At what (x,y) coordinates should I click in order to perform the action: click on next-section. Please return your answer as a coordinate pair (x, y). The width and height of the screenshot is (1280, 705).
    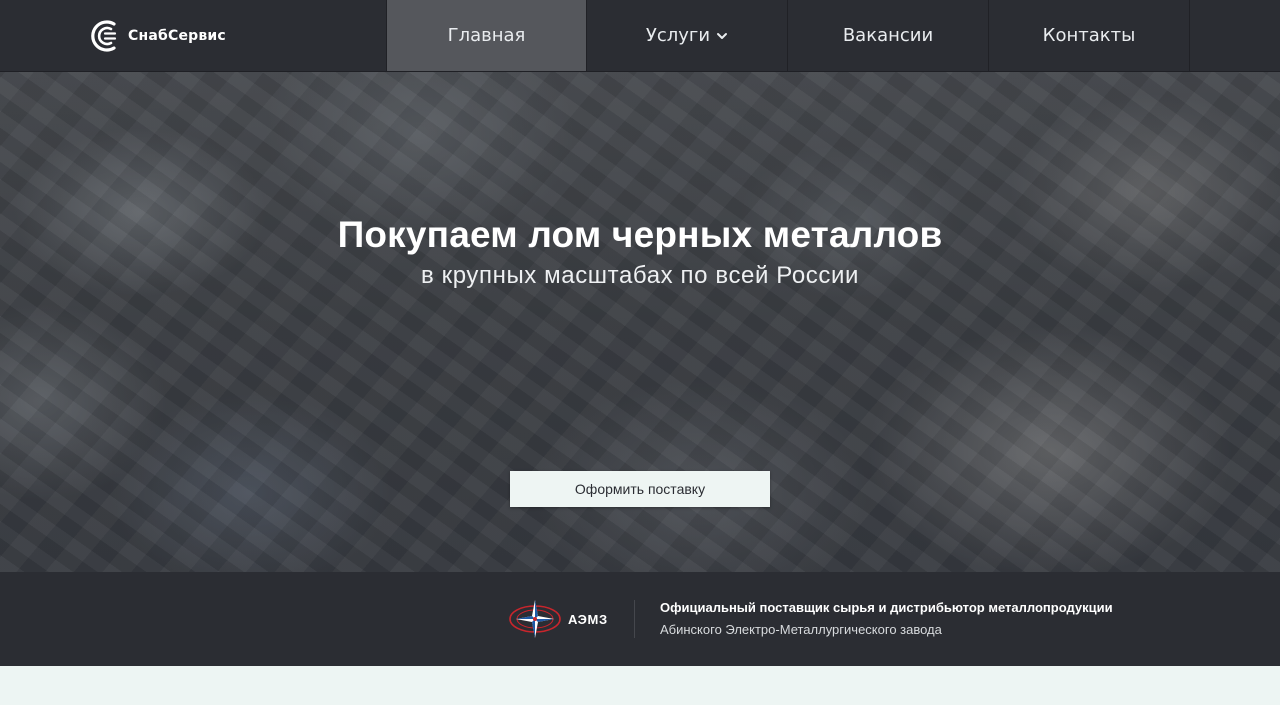
    Looking at the image, I should click on (640, 685).